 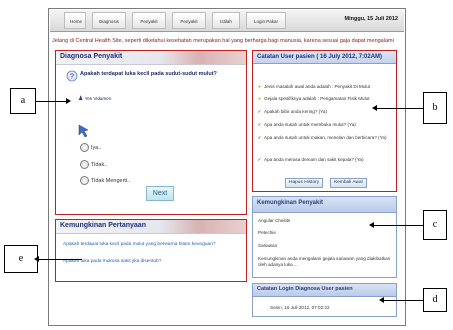 What do you see at coordinates (310, 124) in the screenshot?
I see `record-line-4-text: Apa anda susah untuk membuka mulut? (Ya)` at bounding box center [310, 124].